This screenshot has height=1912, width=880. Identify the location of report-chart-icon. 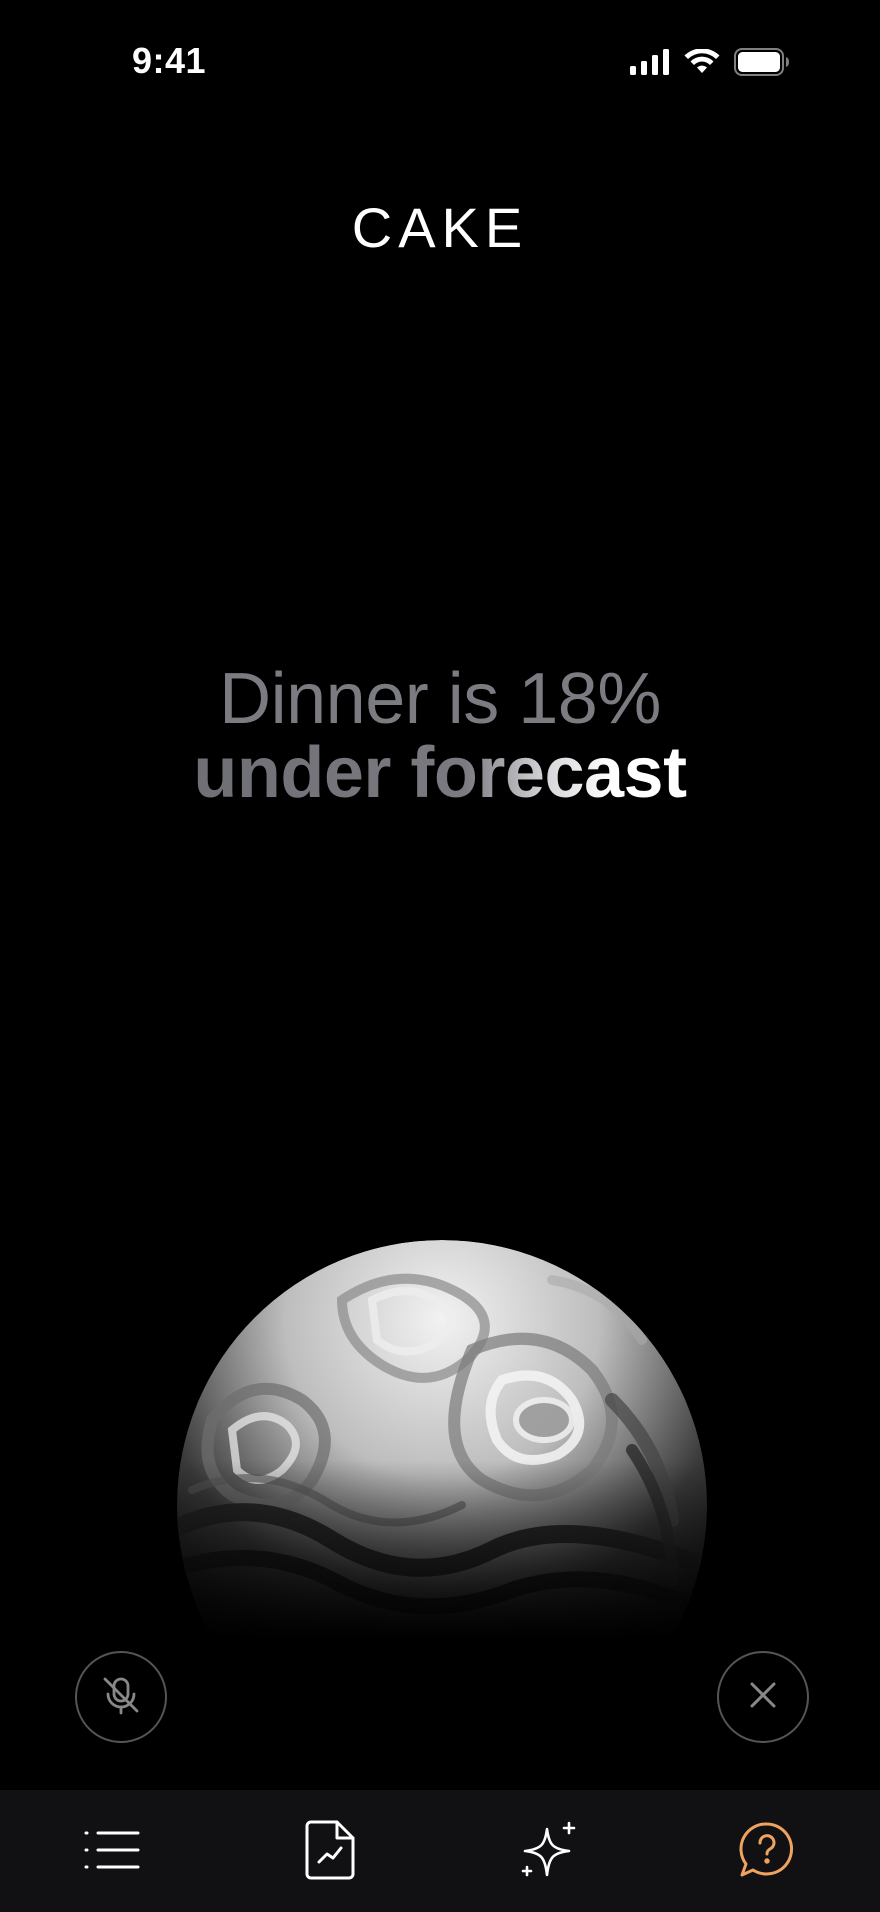
(330, 1852).